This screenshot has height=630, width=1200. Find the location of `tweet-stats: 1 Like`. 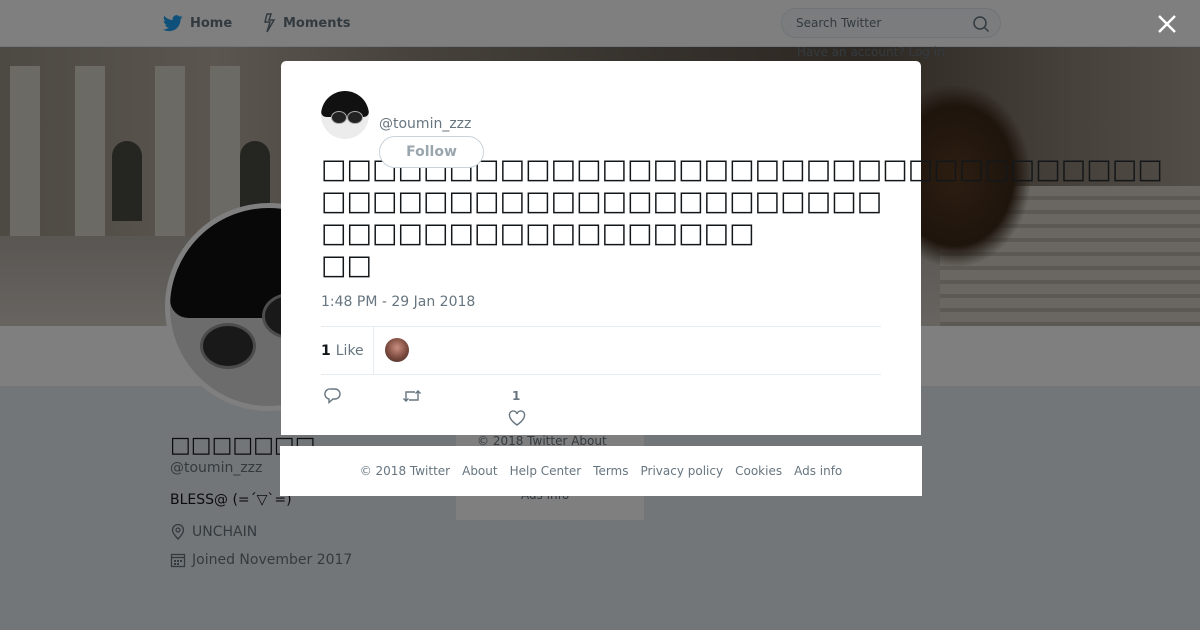

tweet-stats: 1 Like is located at coordinates (601, 350).